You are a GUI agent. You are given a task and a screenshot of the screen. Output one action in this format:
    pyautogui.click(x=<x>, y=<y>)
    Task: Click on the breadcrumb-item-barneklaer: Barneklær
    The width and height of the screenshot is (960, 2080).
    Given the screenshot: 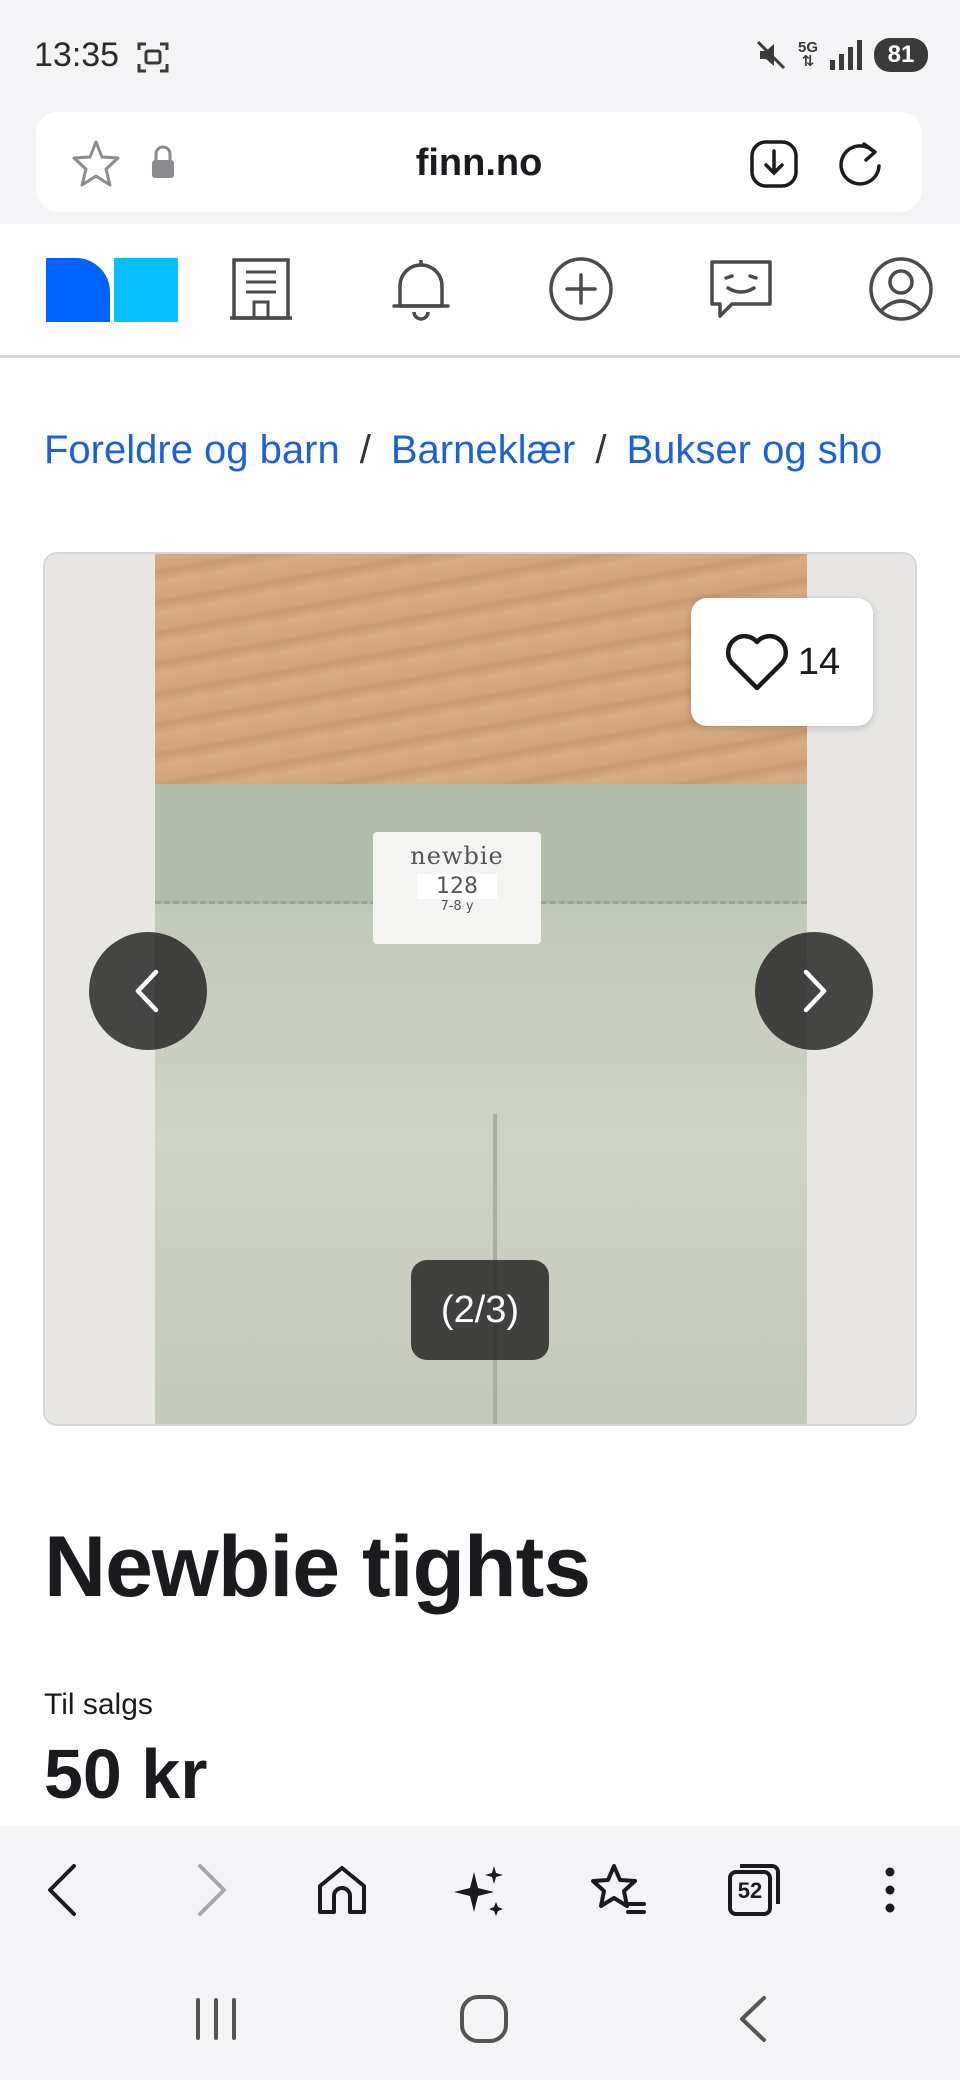 What is the action you would take?
    pyautogui.click(x=483, y=450)
    